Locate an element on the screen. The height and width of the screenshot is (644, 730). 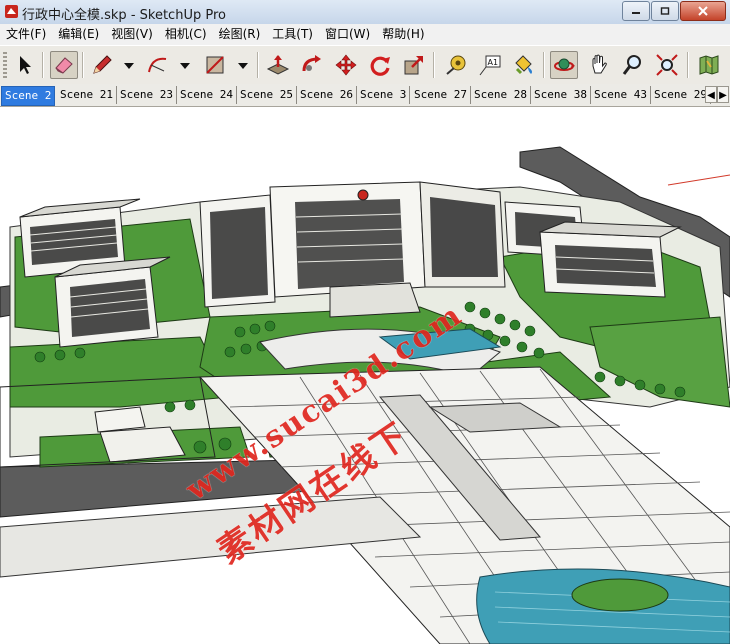
scene-tab: Scene 3 is located at coordinates (384, 95).